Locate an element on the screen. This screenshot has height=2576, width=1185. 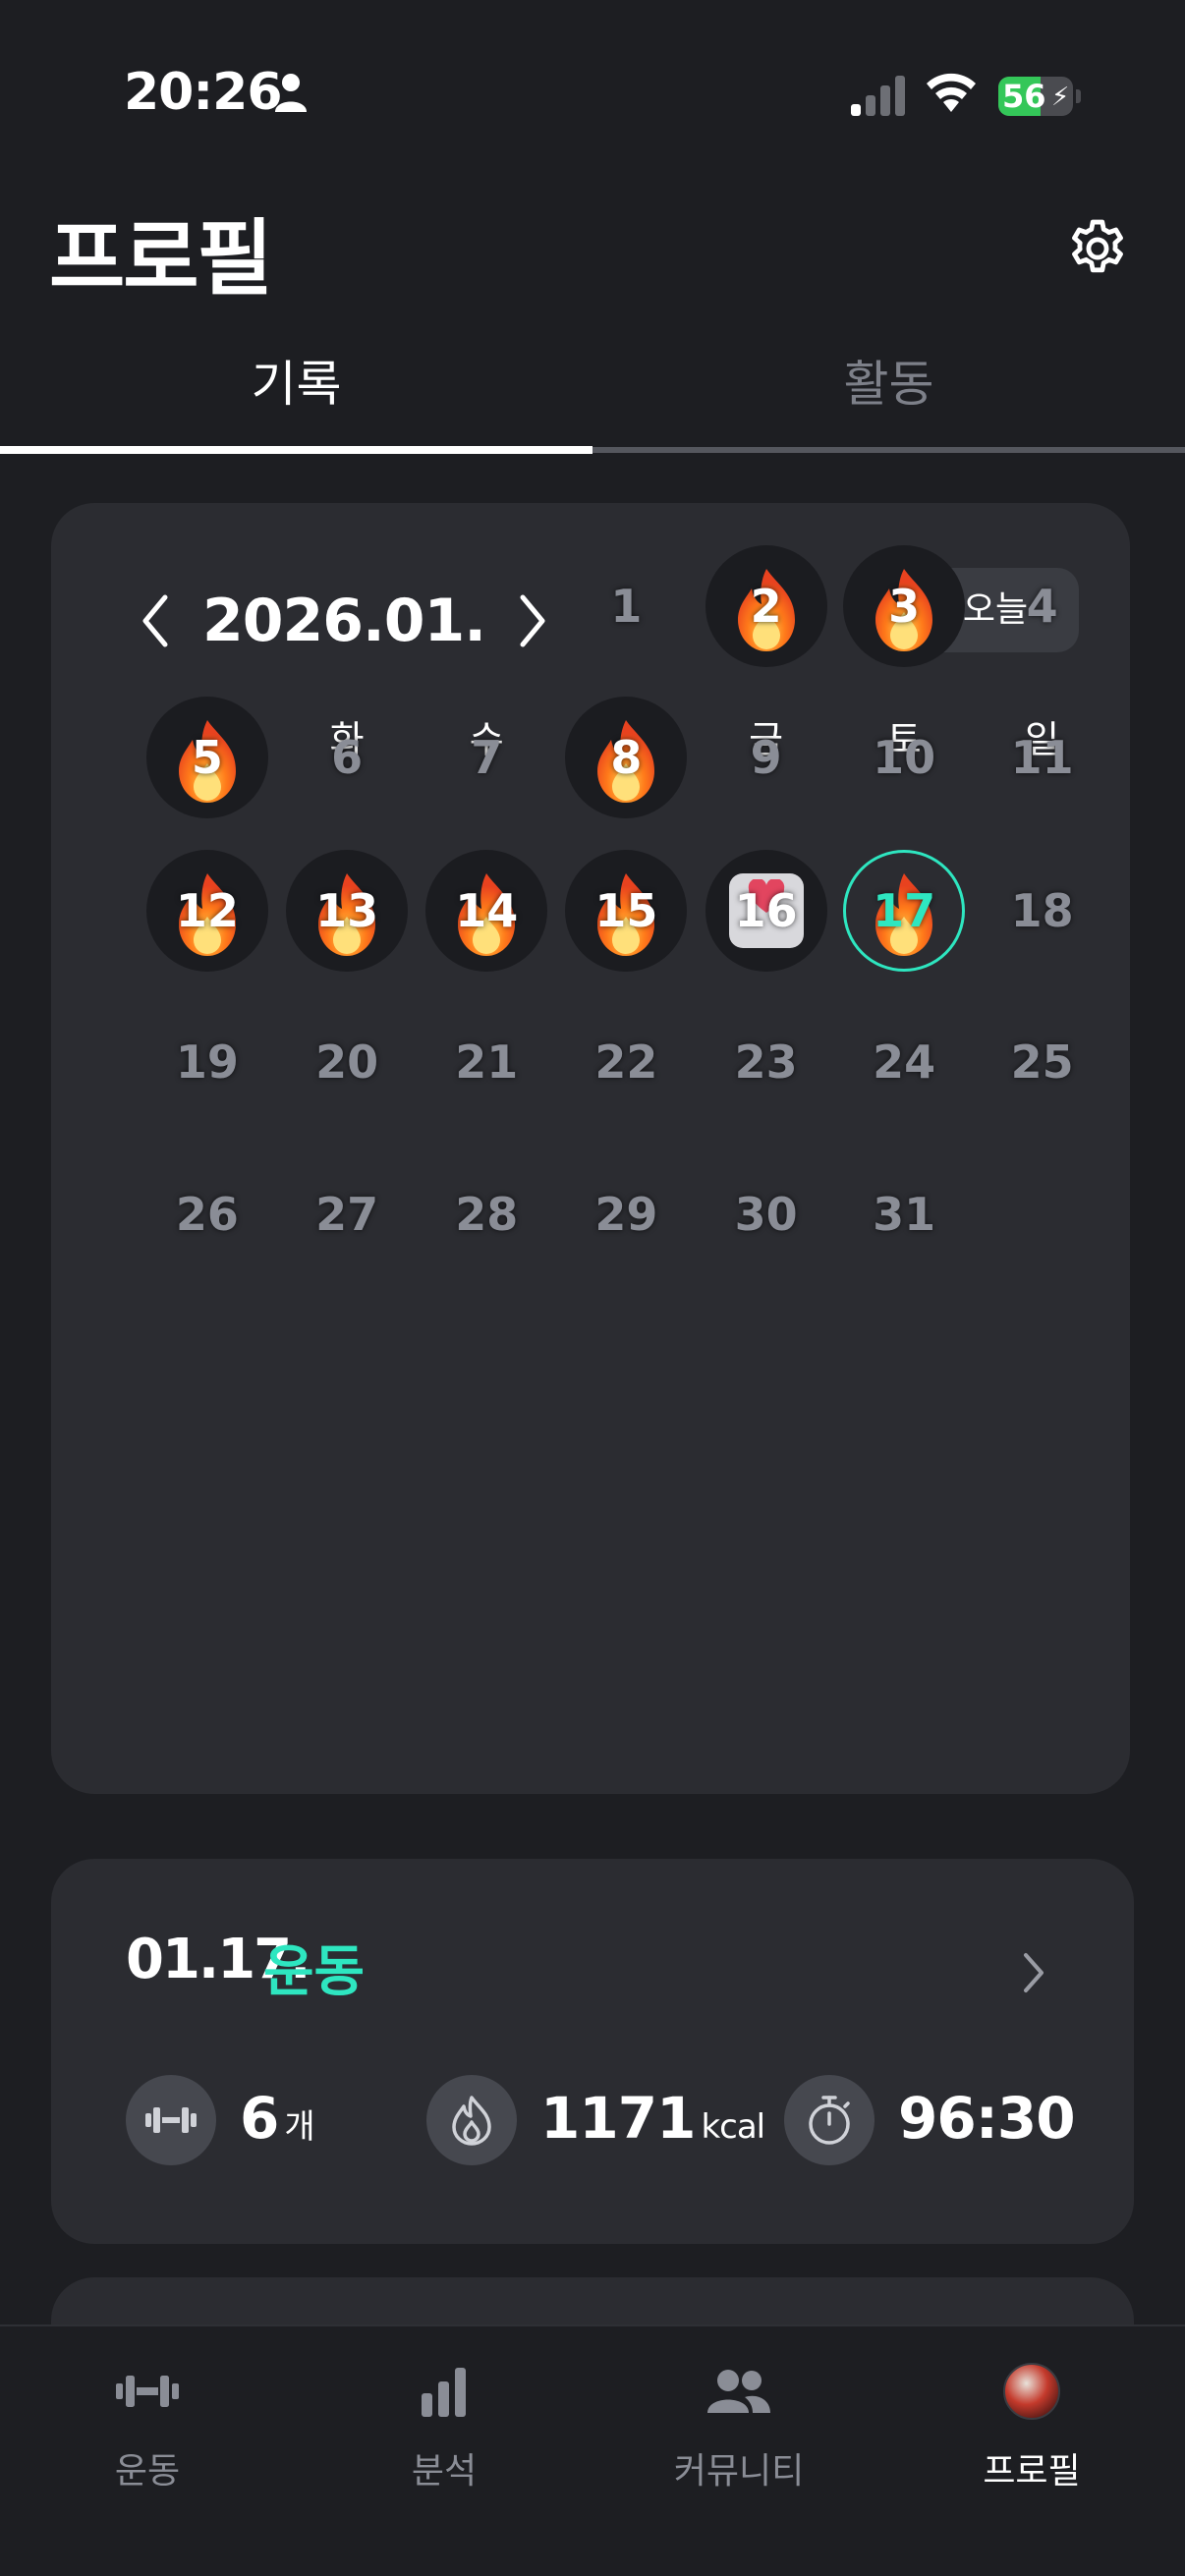
tab-label: 활동 is located at coordinates (889, 384).